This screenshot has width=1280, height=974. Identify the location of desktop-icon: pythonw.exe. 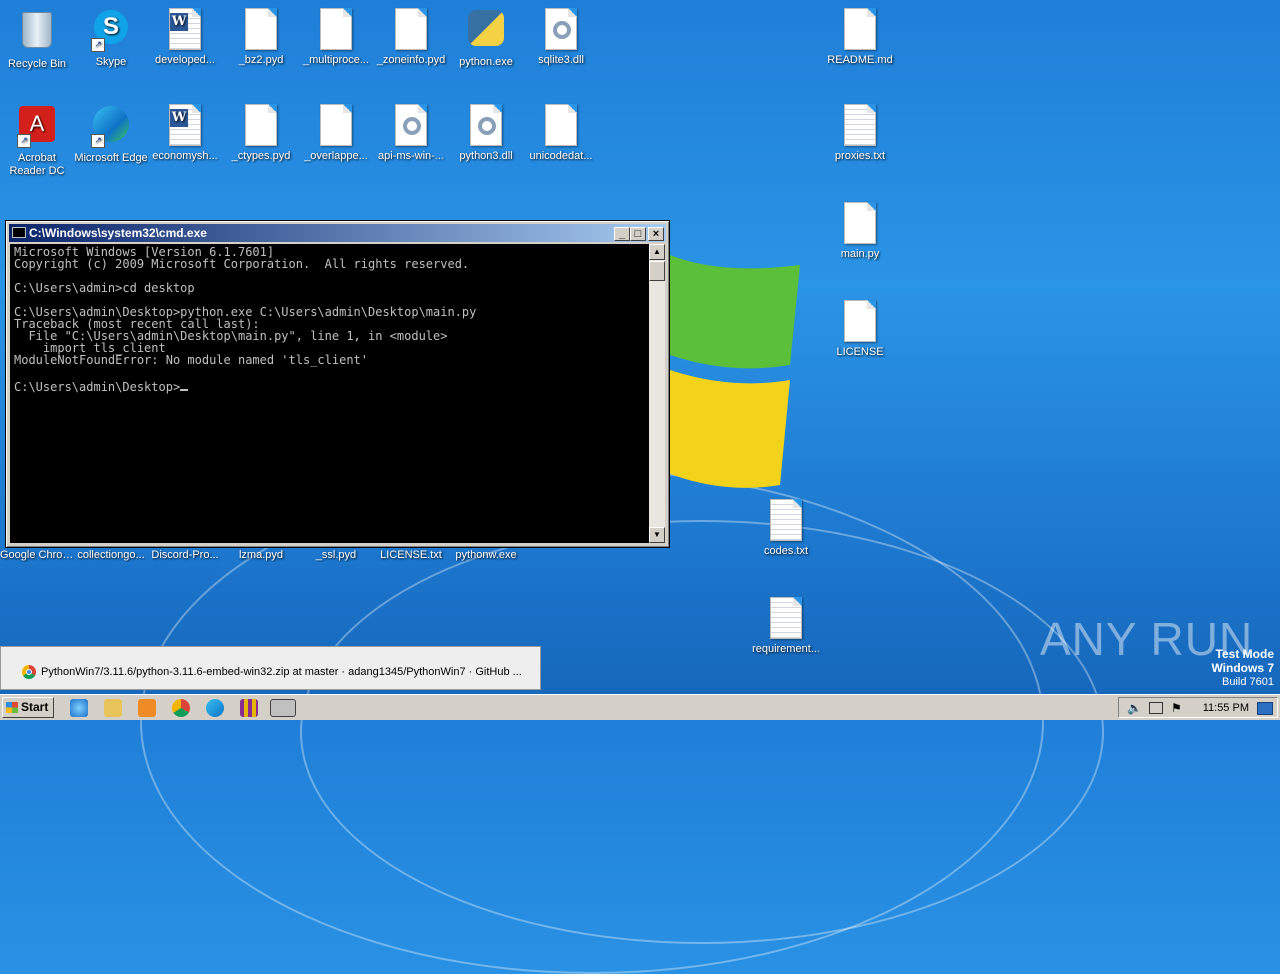
(486, 555).